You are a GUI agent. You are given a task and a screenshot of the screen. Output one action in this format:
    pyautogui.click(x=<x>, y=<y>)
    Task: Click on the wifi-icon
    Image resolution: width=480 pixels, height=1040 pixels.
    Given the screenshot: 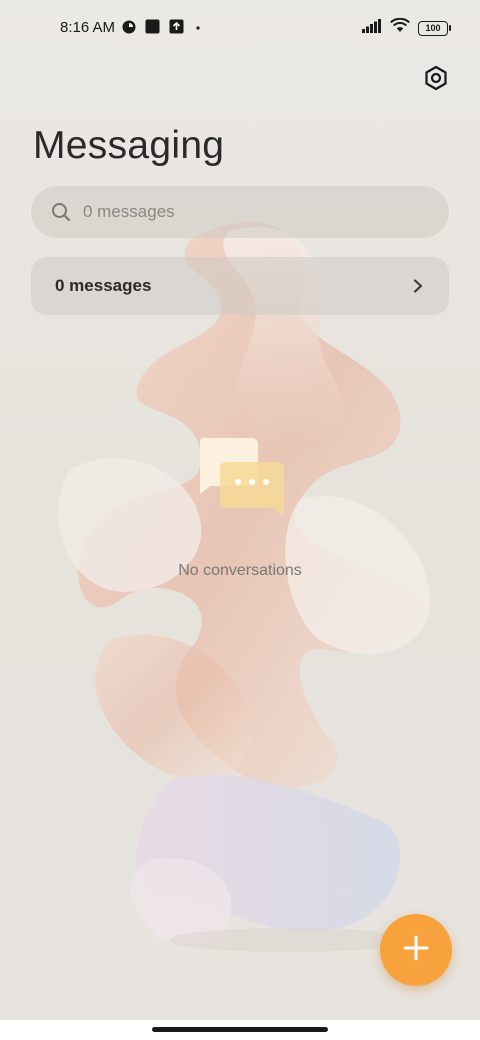 What is the action you would take?
    pyautogui.click(x=400, y=27)
    